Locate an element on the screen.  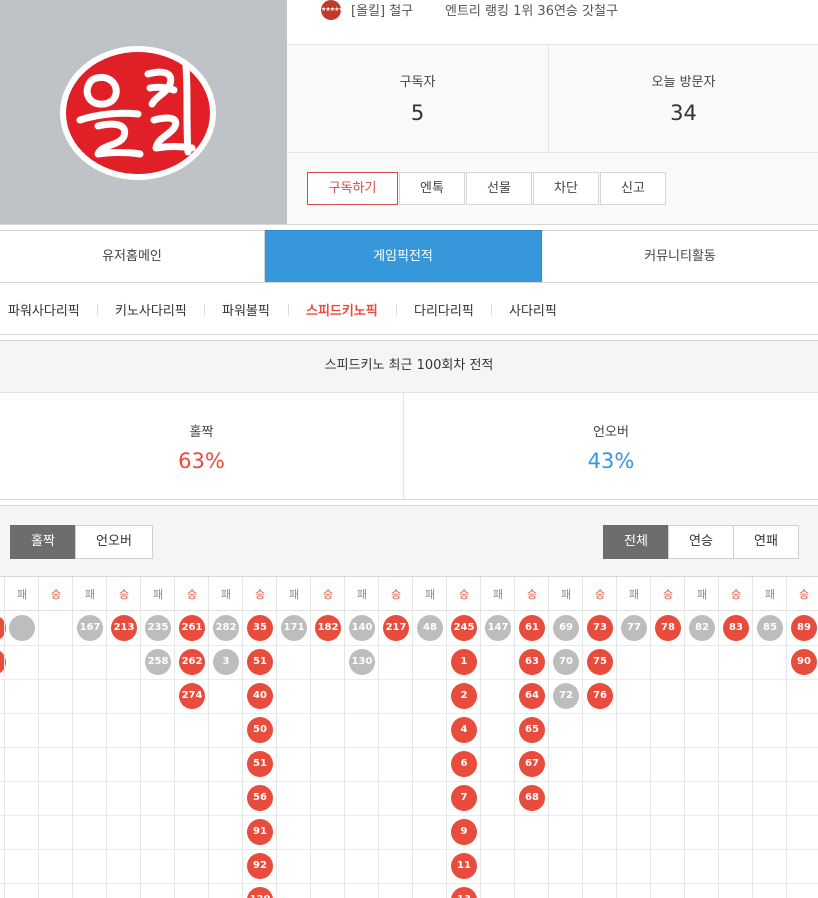
record-filter-bar: 홀짝 언오버 전체 연승 연패 is located at coordinates (409, 541).